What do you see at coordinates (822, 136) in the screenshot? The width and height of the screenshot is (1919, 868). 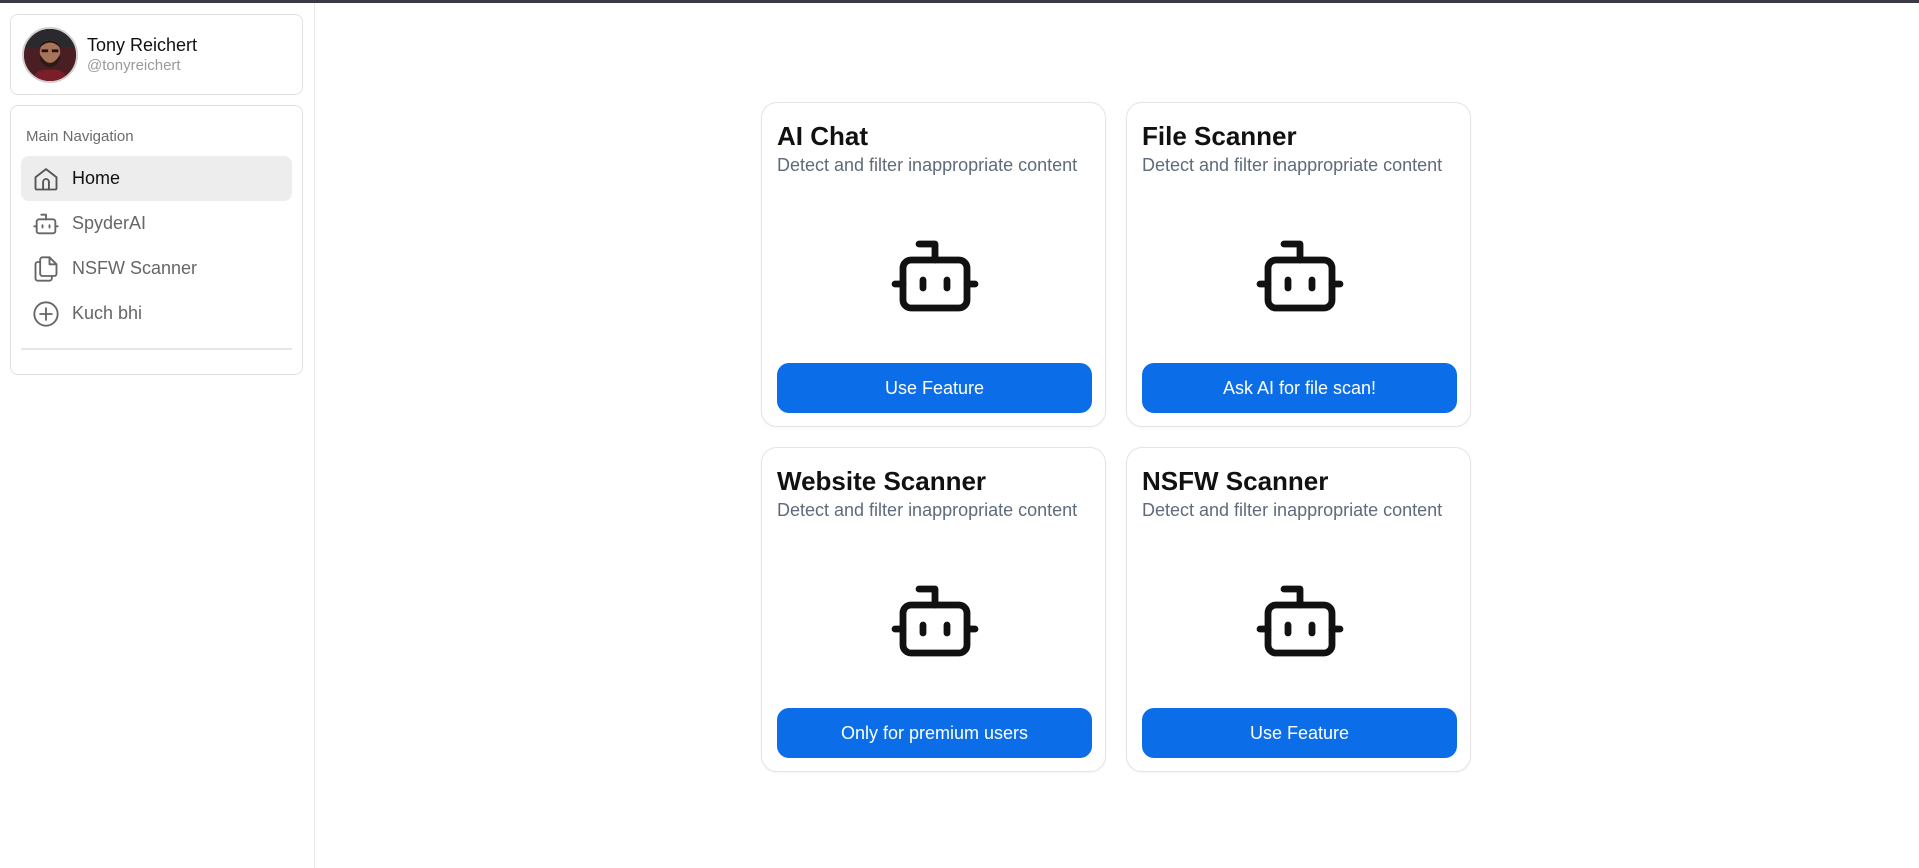 I see `card-title: AI Chat` at bounding box center [822, 136].